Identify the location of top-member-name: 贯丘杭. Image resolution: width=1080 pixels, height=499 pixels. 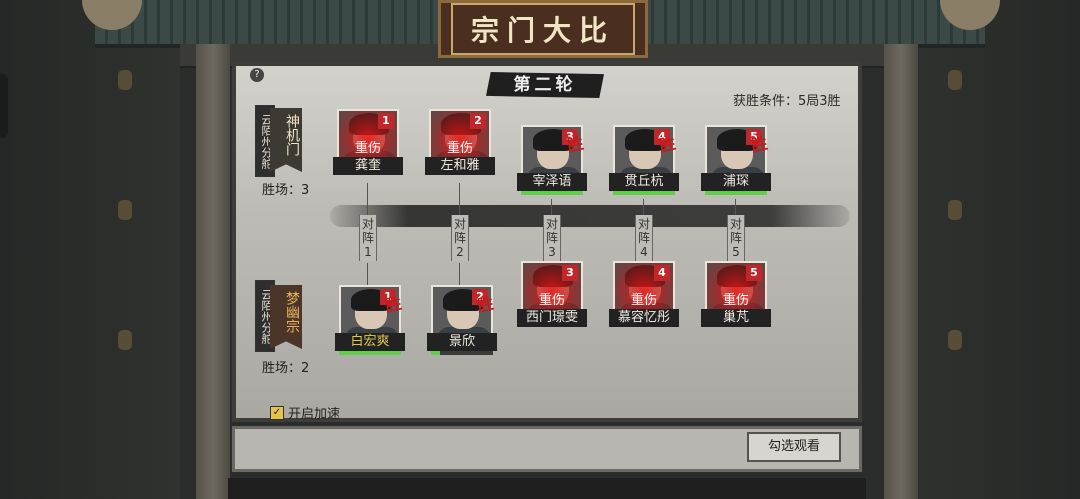
(644, 182).